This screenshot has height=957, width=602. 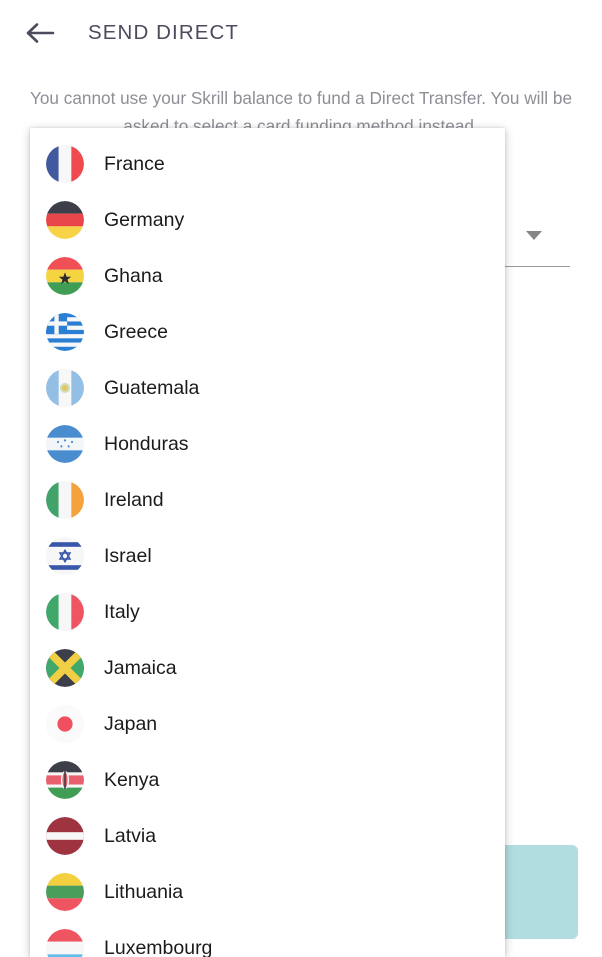 I want to click on flag-latvia-icon, so click(x=65, y=836).